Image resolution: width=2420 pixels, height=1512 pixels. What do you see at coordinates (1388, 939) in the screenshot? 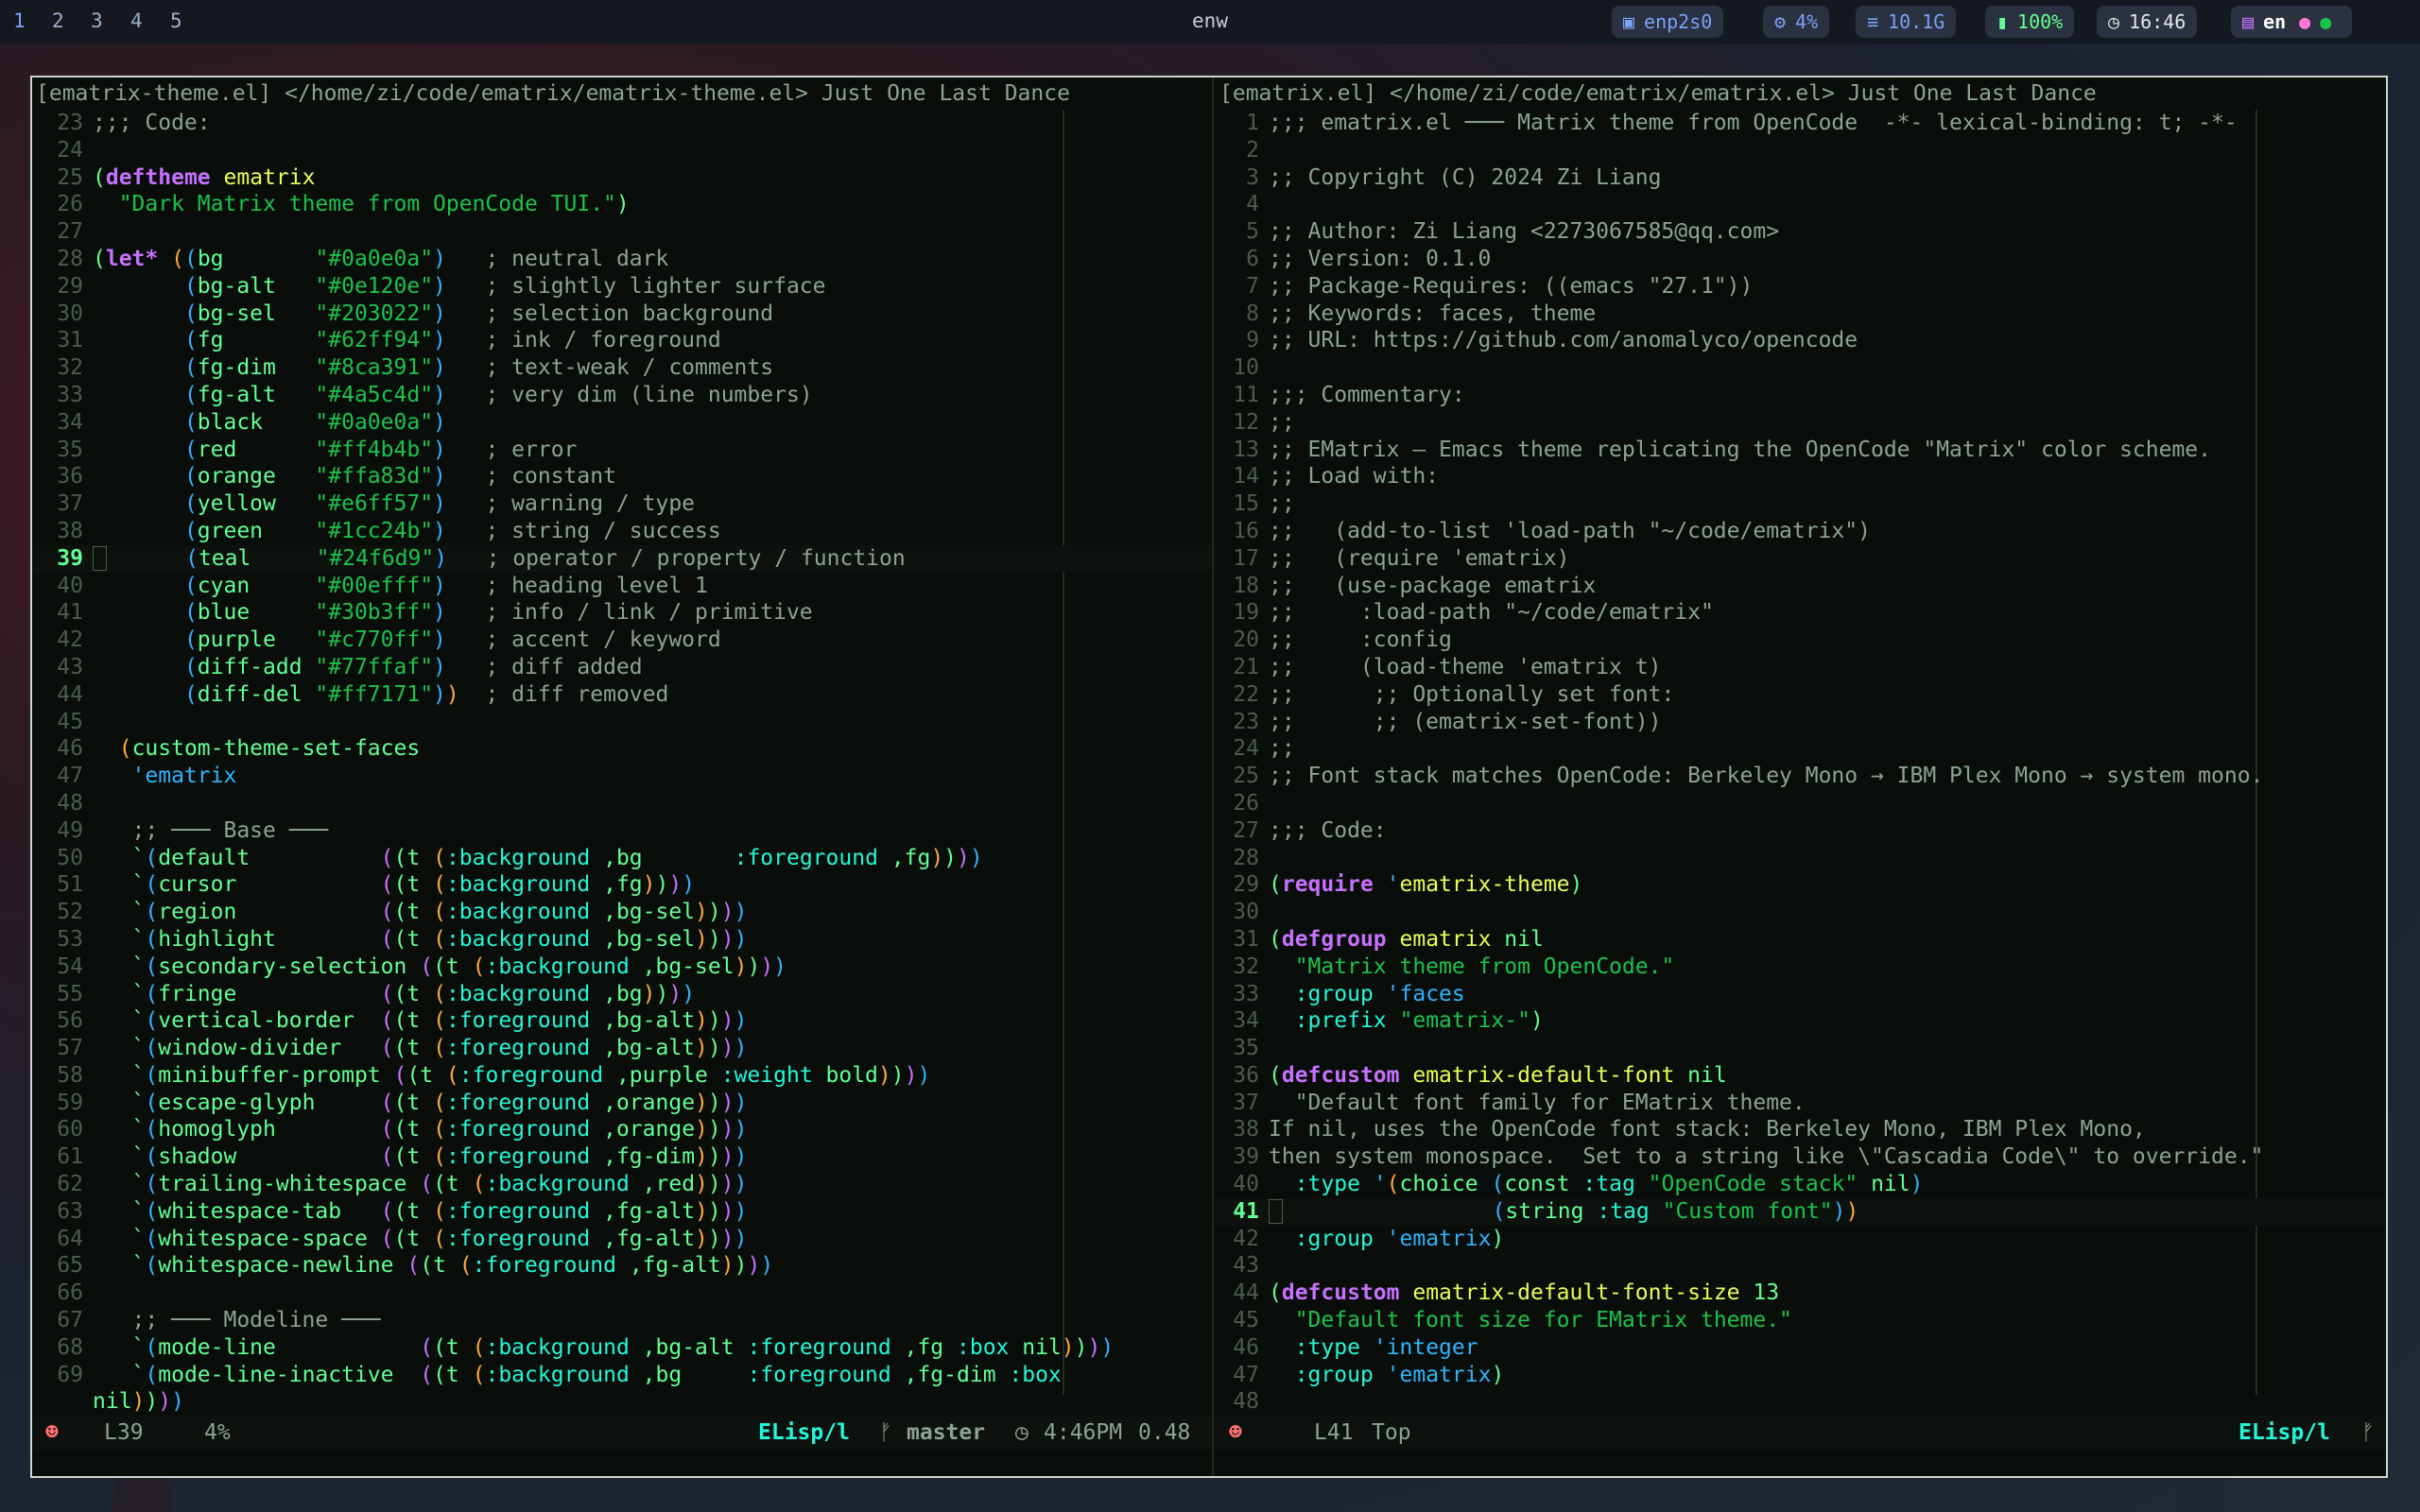
I see `code-line: 31 (defgroup ematrix nil` at bounding box center [1388, 939].